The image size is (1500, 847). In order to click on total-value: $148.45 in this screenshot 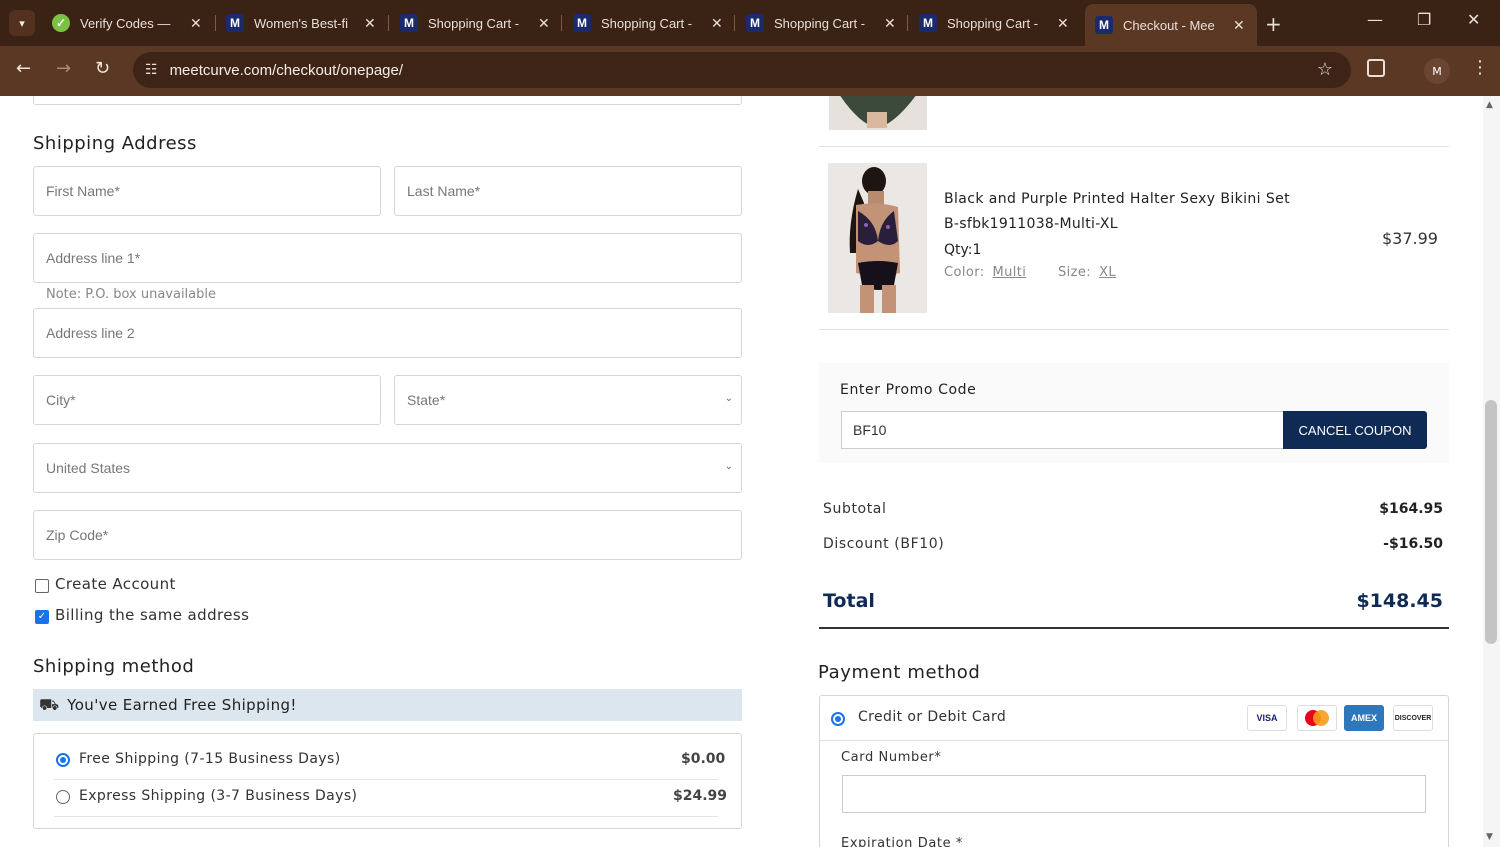, I will do `click(1399, 601)`.